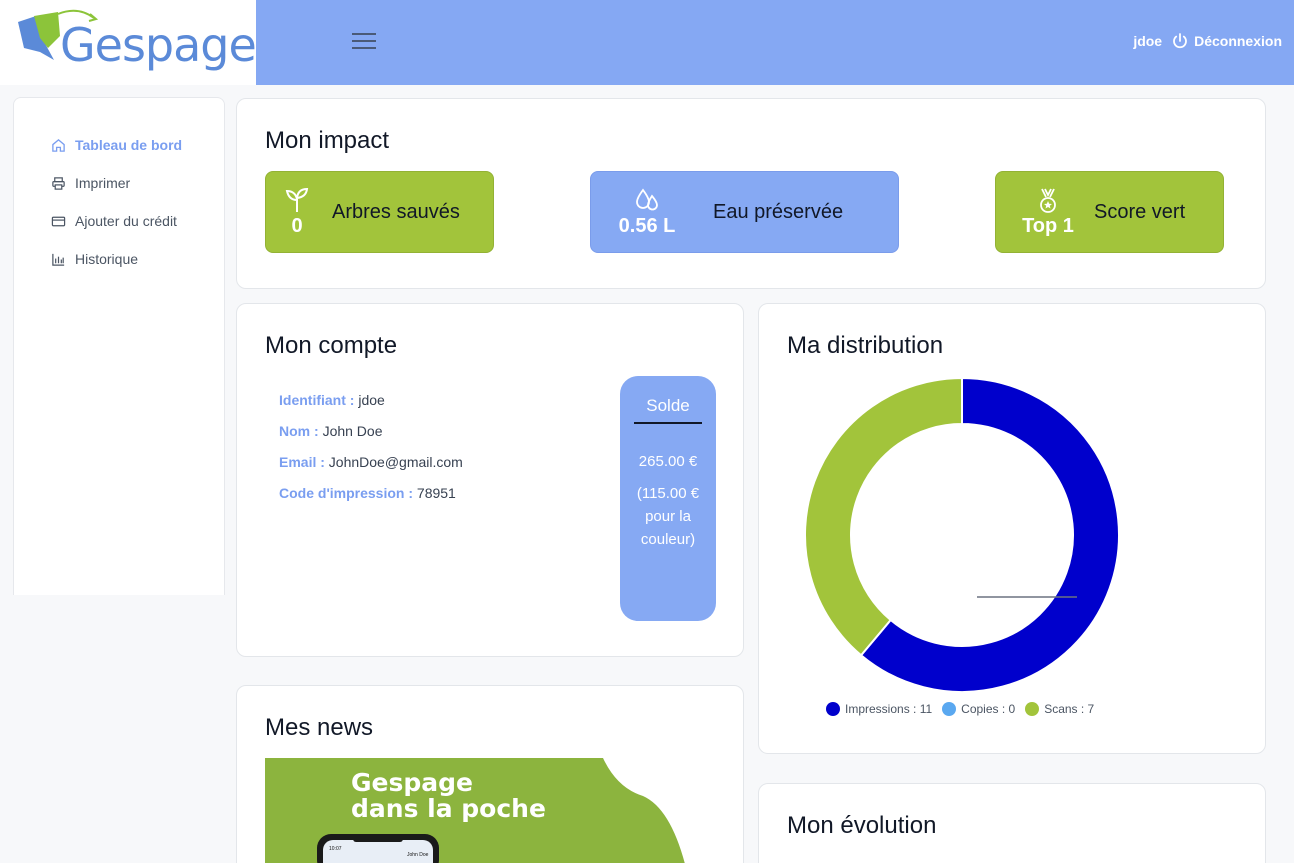 Image resolution: width=1294 pixels, height=863 pixels. I want to click on sprout-icon, so click(297, 199).